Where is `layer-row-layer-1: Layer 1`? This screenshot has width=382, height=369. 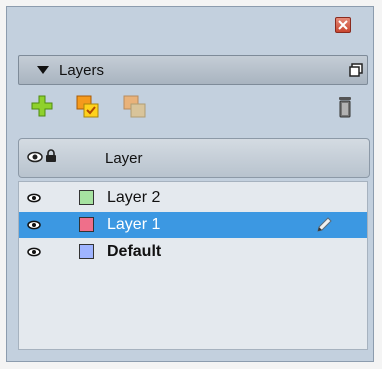
layer-row-layer-1: Layer 1 is located at coordinates (193, 225).